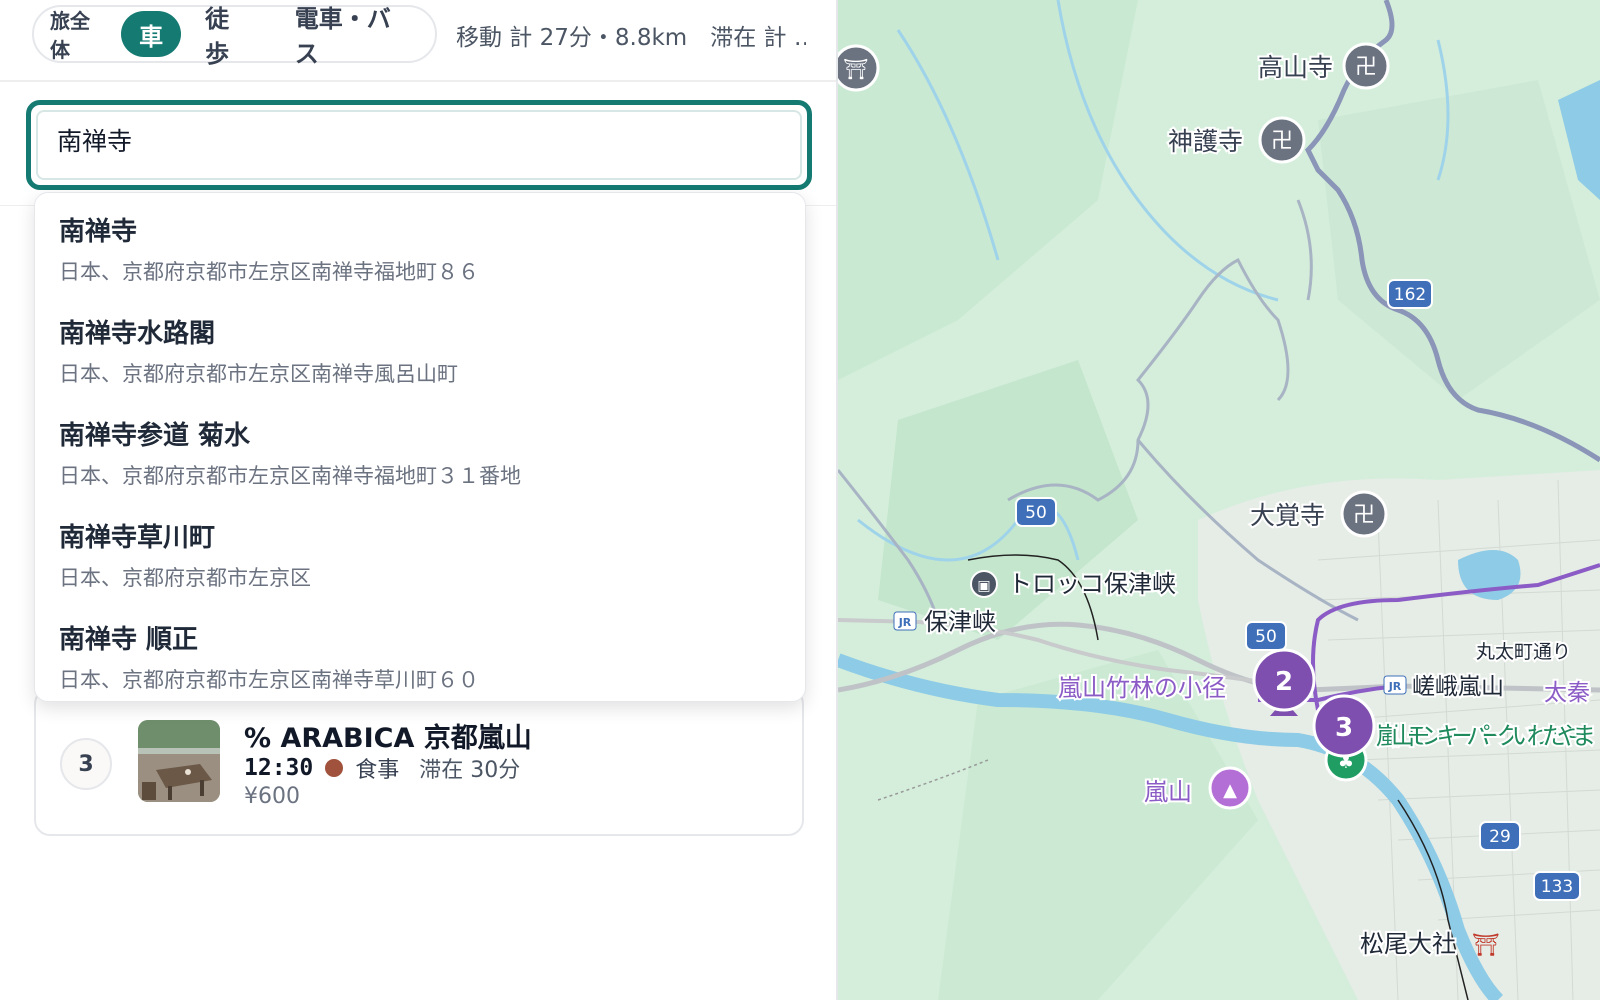  I want to click on suggestion-title: 南禅寺, so click(98, 232).